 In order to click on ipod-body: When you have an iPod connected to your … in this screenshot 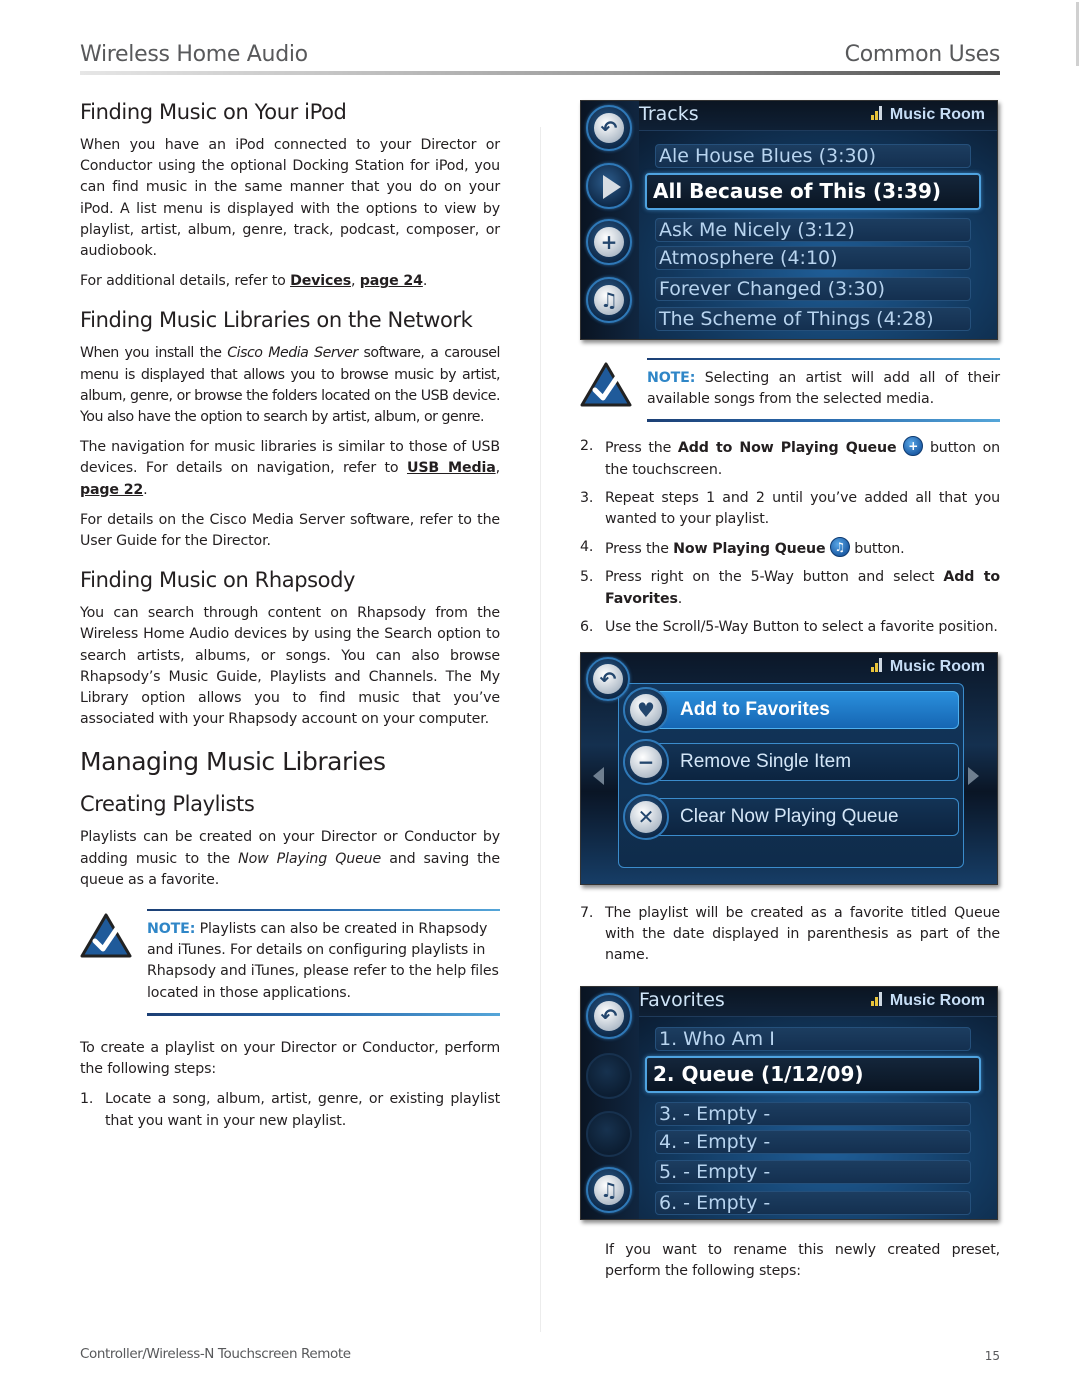, I will do `click(290, 198)`.